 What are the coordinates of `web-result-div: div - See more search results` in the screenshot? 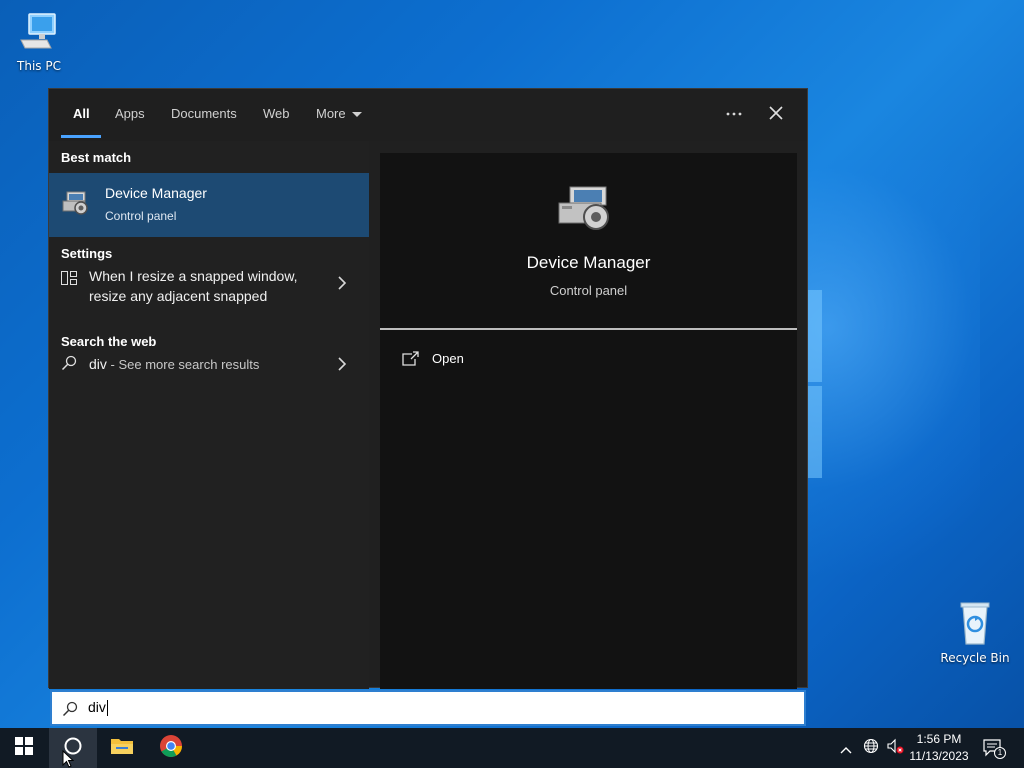 It's located at (209, 365).